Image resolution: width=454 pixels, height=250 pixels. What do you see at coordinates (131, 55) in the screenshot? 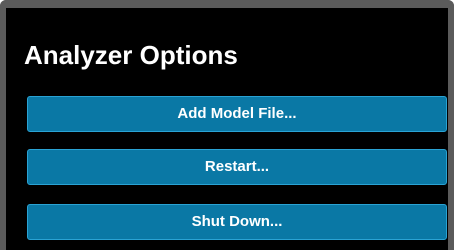
I see `panel-title: Analyzer Options` at bounding box center [131, 55].